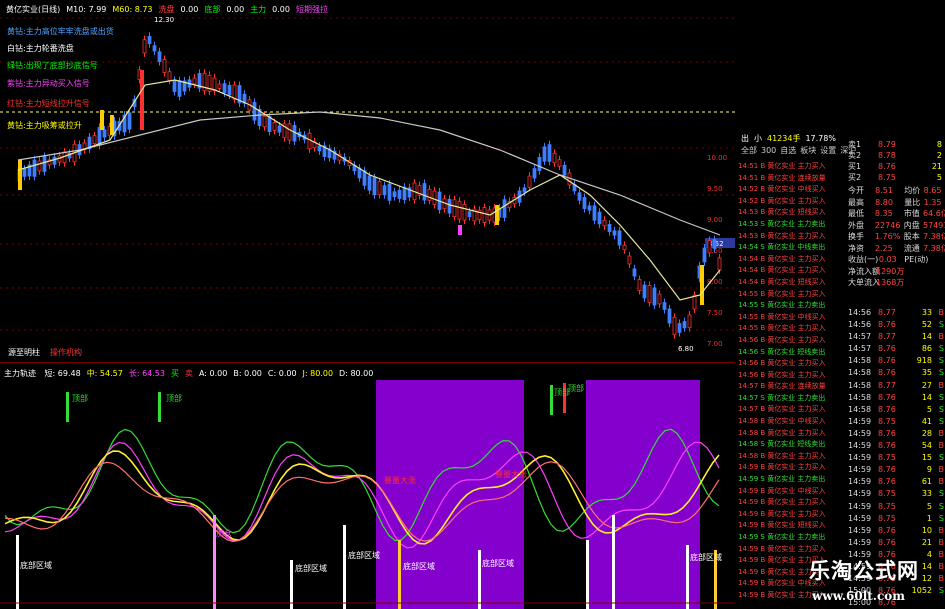 This screenshot has height=609, width=945. What do you see at coordinates (887, 225) in the screenshot?
I see `stat-value: 22746` at bounding box center [887, 225].